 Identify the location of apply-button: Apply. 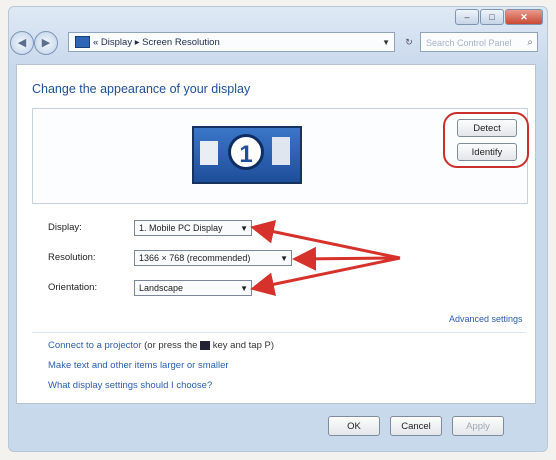
(478, 426).